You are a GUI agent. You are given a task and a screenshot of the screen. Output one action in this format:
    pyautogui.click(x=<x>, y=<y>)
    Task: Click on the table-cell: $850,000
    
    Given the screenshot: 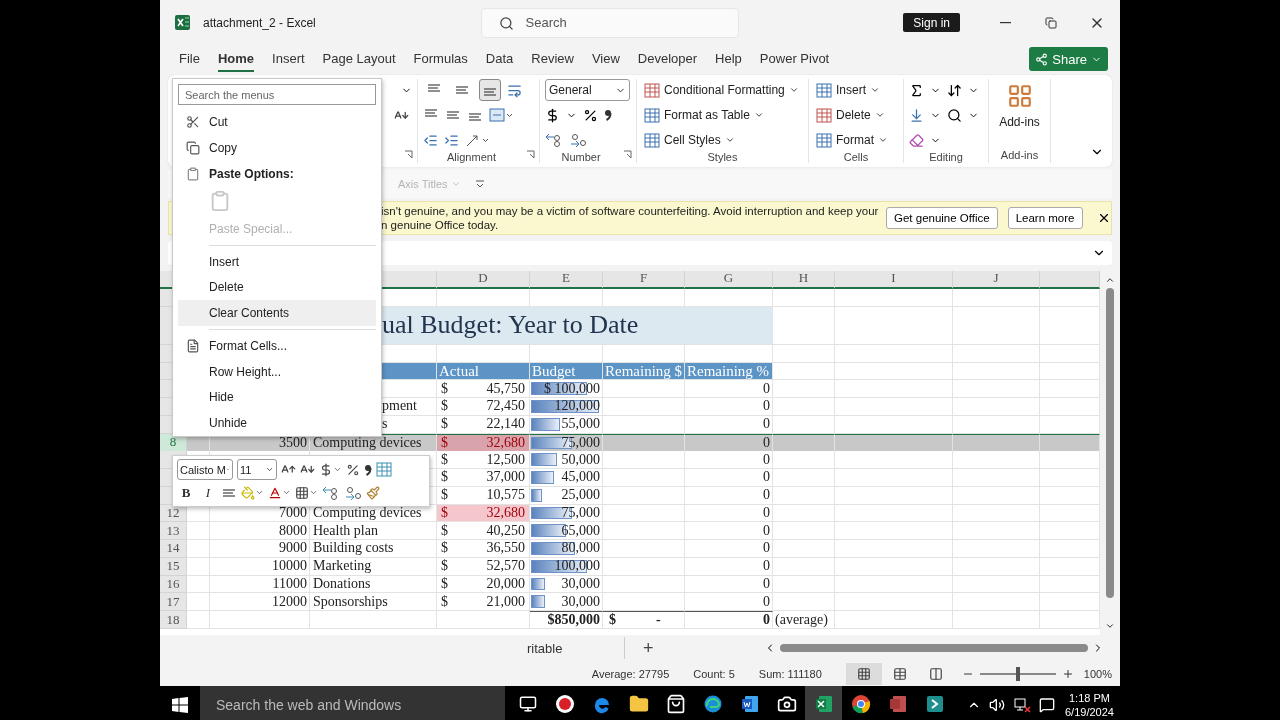 What is the action you would take?
    pyautogui.click(x=566, y=620)
    